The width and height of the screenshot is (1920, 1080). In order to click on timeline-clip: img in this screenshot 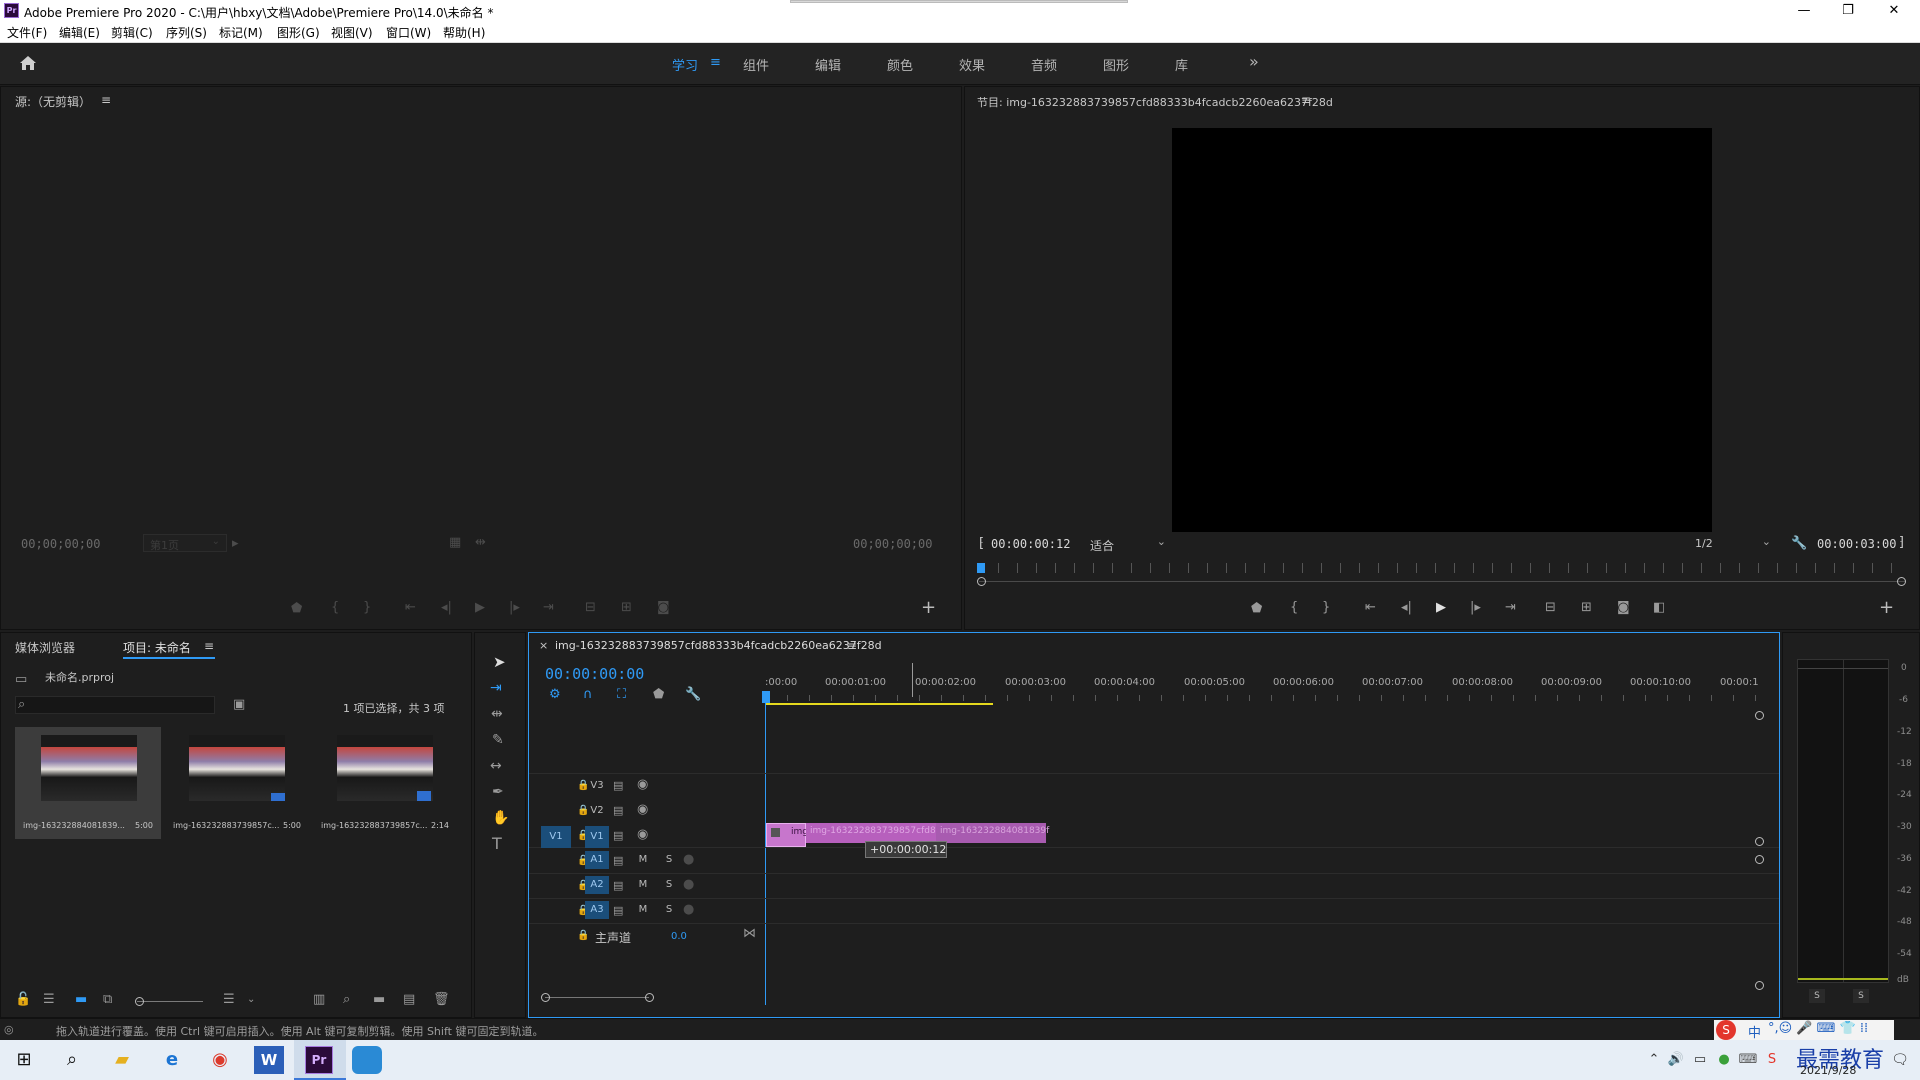, I will do `click(787, 835)`.